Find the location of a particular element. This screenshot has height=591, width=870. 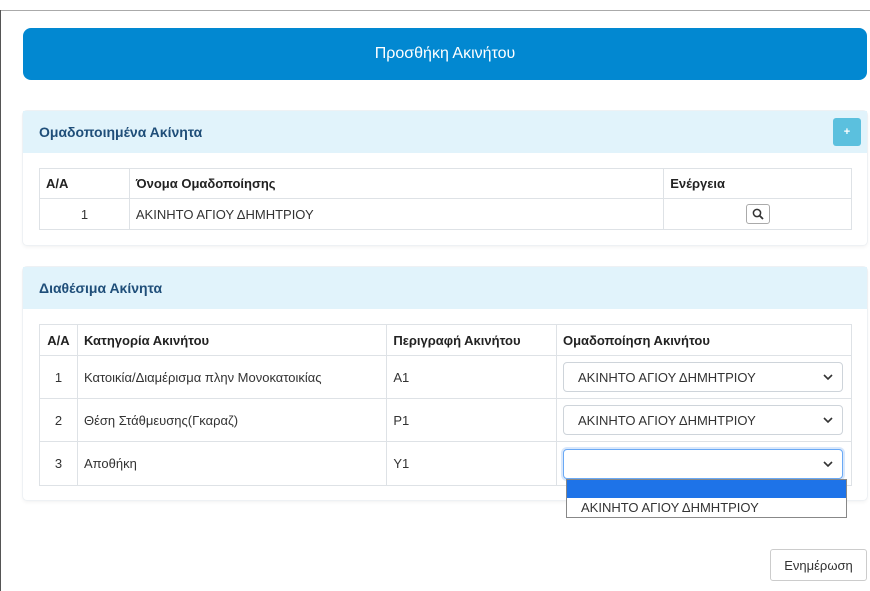

description-cell: A1 is located at coordinates (471, 377).